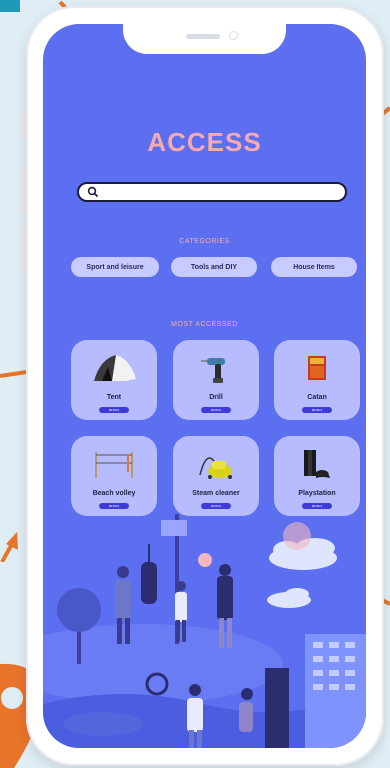  What do you see at coordinates (9, 547) in the screenshot?
I see `annotation-arrow-left-lower` at bounding box center [9, 547].